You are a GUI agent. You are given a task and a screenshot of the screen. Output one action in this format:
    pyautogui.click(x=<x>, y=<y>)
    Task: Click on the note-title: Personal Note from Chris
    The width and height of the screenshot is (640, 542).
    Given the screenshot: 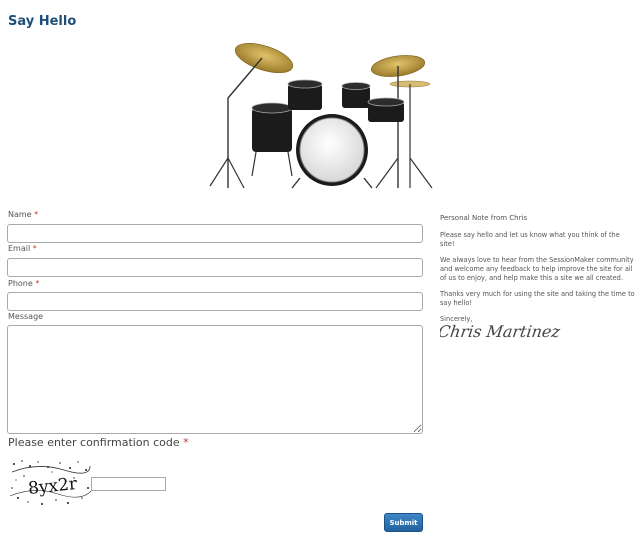 What is the action you would take?
    pyautogui.click(x=484, y=218)
    